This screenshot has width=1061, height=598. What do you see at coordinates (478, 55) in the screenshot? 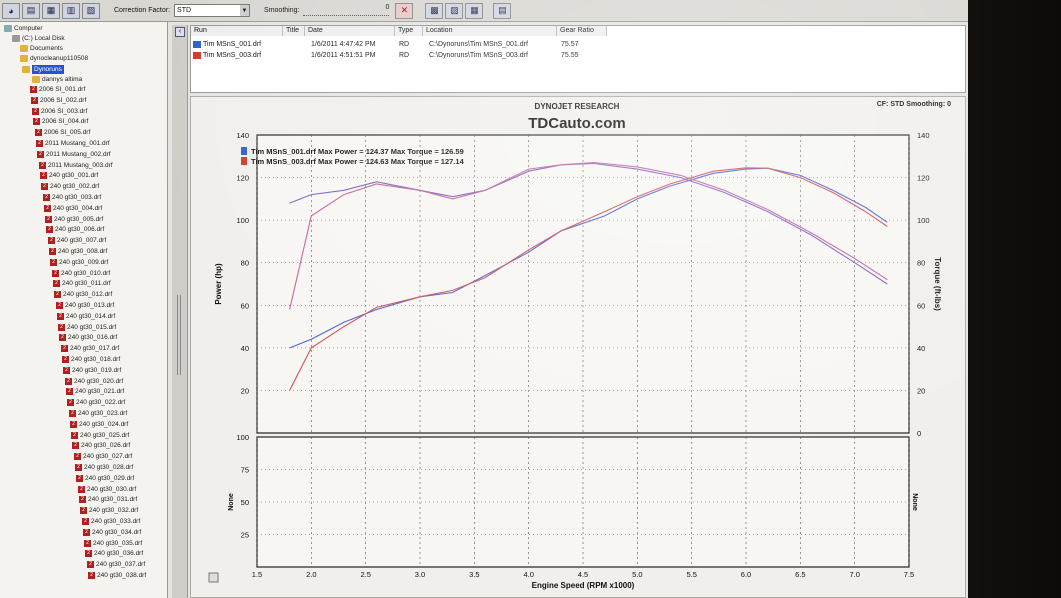
I see `run-row-2-location: C:\Dynoruns\Tim MSnS_003.drf` at bounding box center [478, 55].